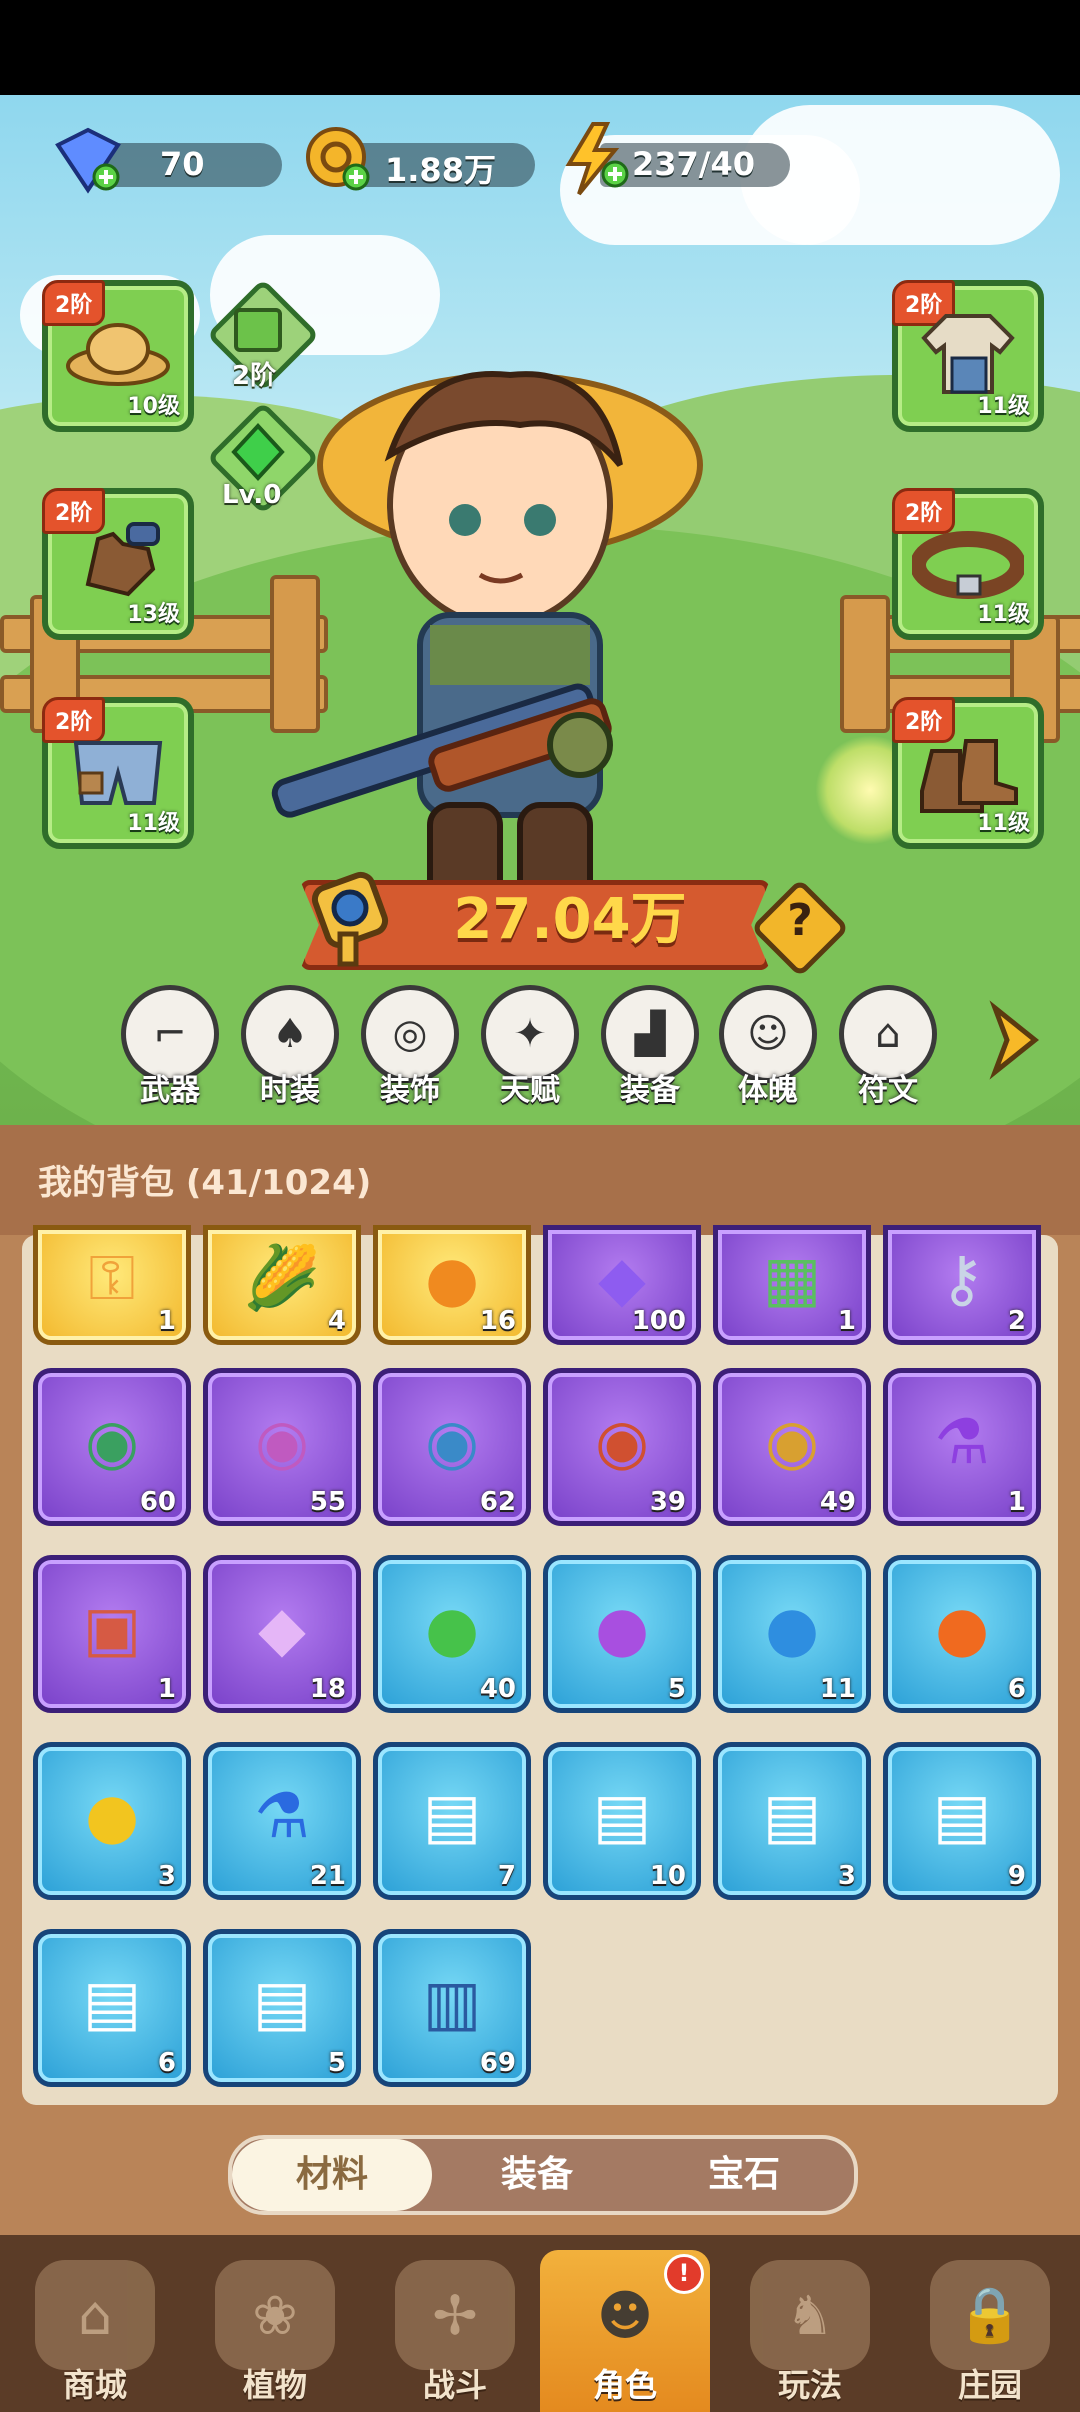 Image resolution: width=1080 pixels, height=2412 pixels. What do you see at coordinates (157, 1502) in the screenshot?
I see `item-count: 60` at bounding box center [157, 1502].